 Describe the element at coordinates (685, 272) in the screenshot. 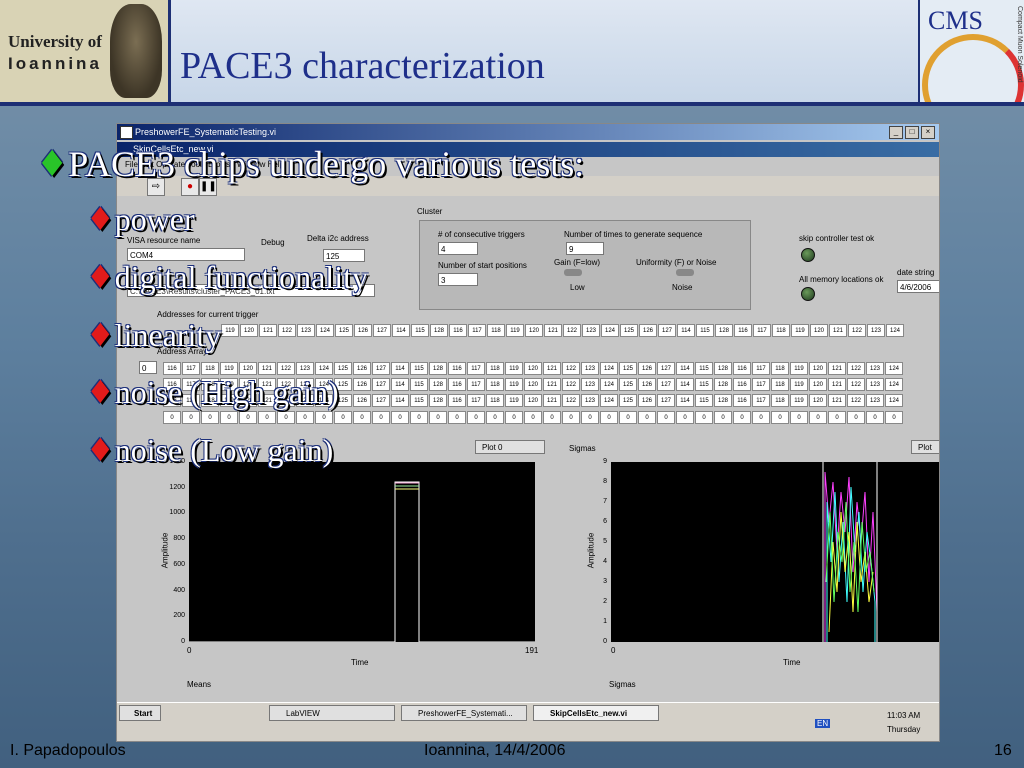

I see `uniform-toggle` at that location.